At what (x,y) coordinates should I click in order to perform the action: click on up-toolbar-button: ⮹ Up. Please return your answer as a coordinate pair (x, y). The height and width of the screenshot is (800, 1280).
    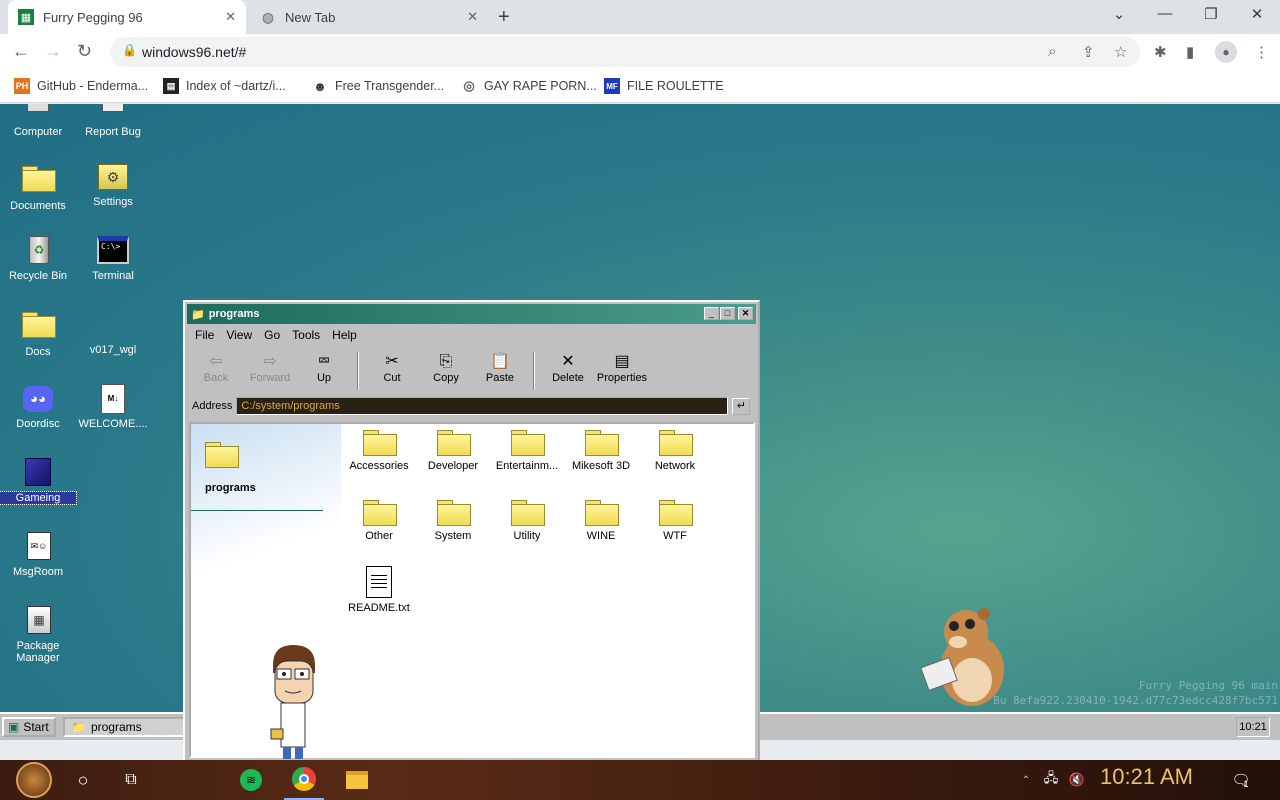
    Looking at the image, I should click on (324, 371).